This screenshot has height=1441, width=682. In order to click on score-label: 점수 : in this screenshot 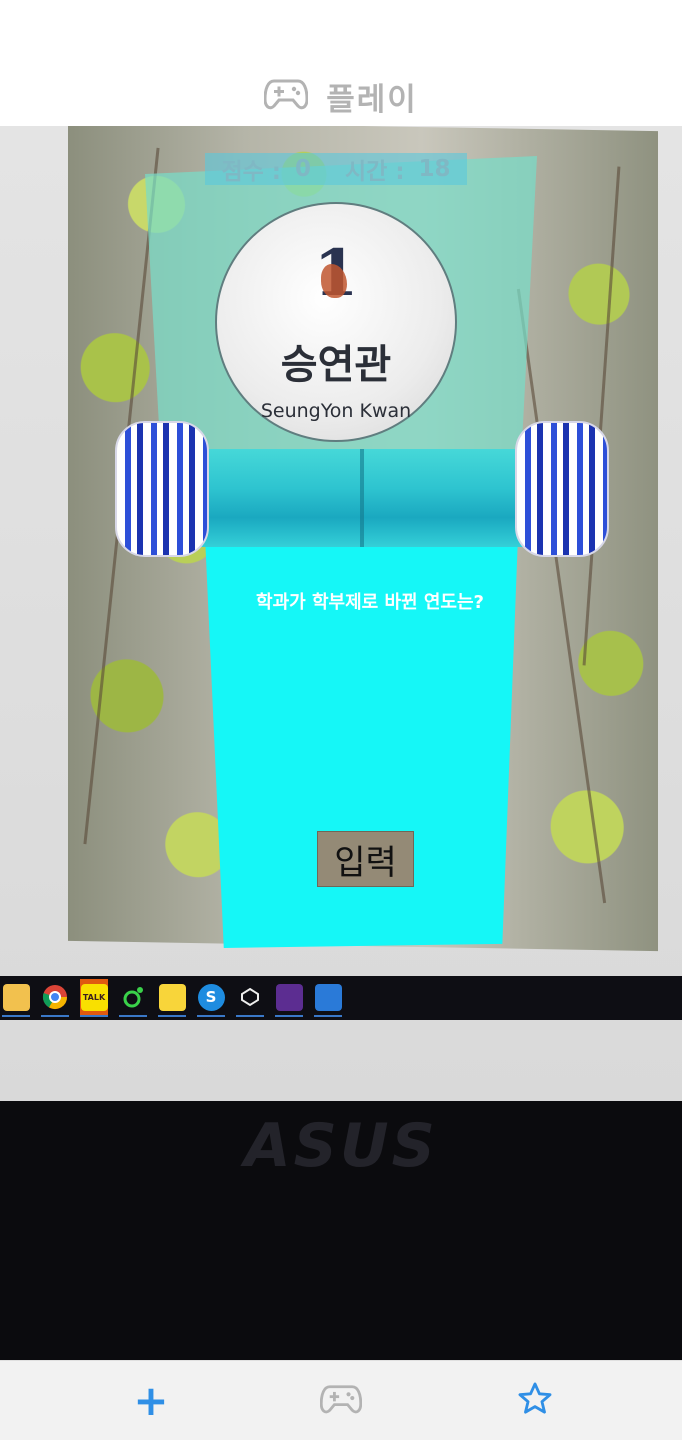, I will do `click(251, 172)`.